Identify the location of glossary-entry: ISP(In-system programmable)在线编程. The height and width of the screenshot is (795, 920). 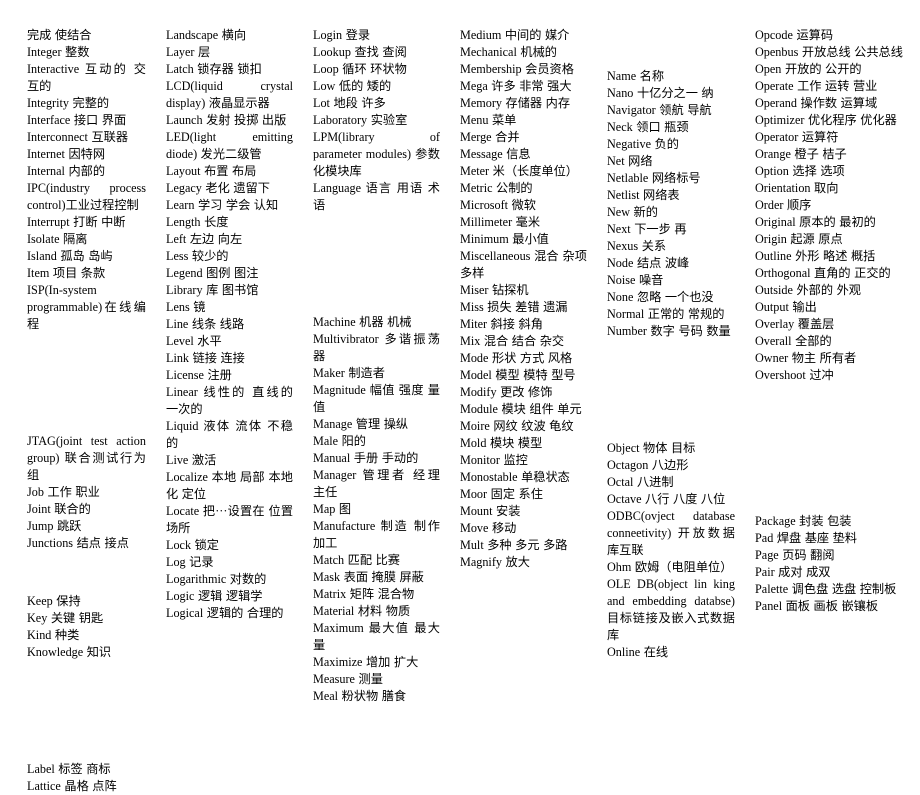
(86, 307).